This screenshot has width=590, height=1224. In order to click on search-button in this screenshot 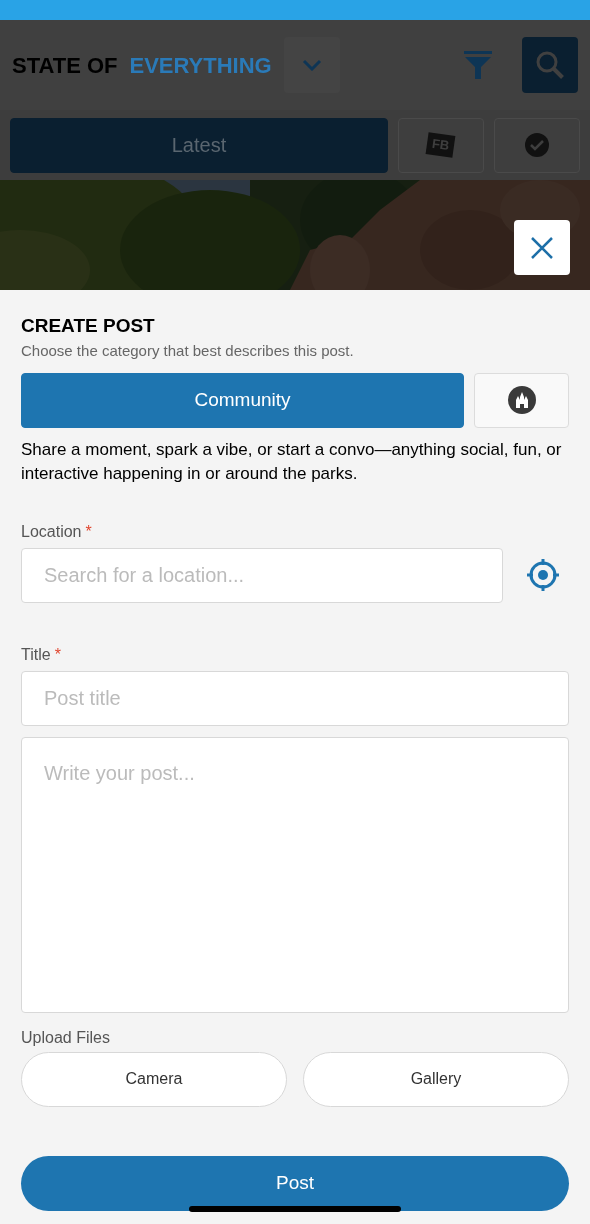, I will do `click(550, 65)`.